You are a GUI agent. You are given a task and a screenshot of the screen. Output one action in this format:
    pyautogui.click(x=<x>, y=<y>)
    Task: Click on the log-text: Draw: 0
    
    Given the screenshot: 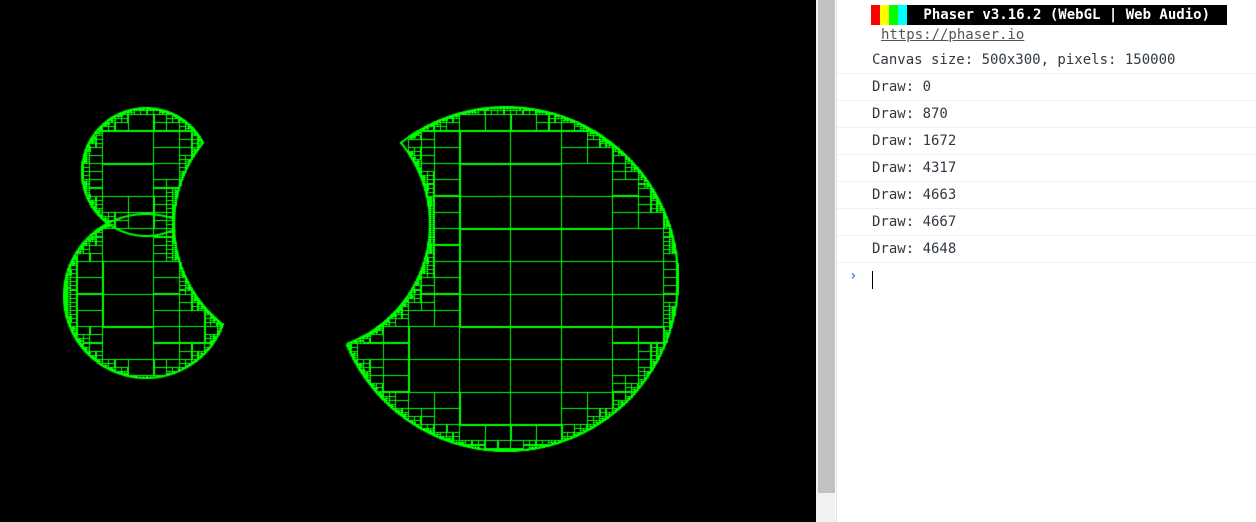 What is the action you would take?
    pyautogui.click(x=902, y=87)
    